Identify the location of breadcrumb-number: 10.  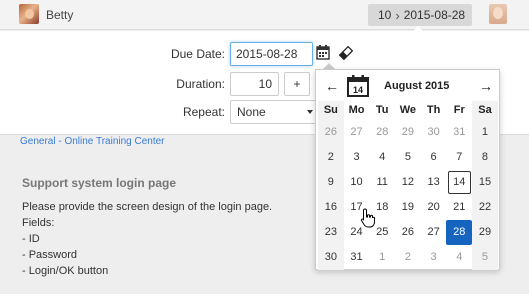
(385, 15).